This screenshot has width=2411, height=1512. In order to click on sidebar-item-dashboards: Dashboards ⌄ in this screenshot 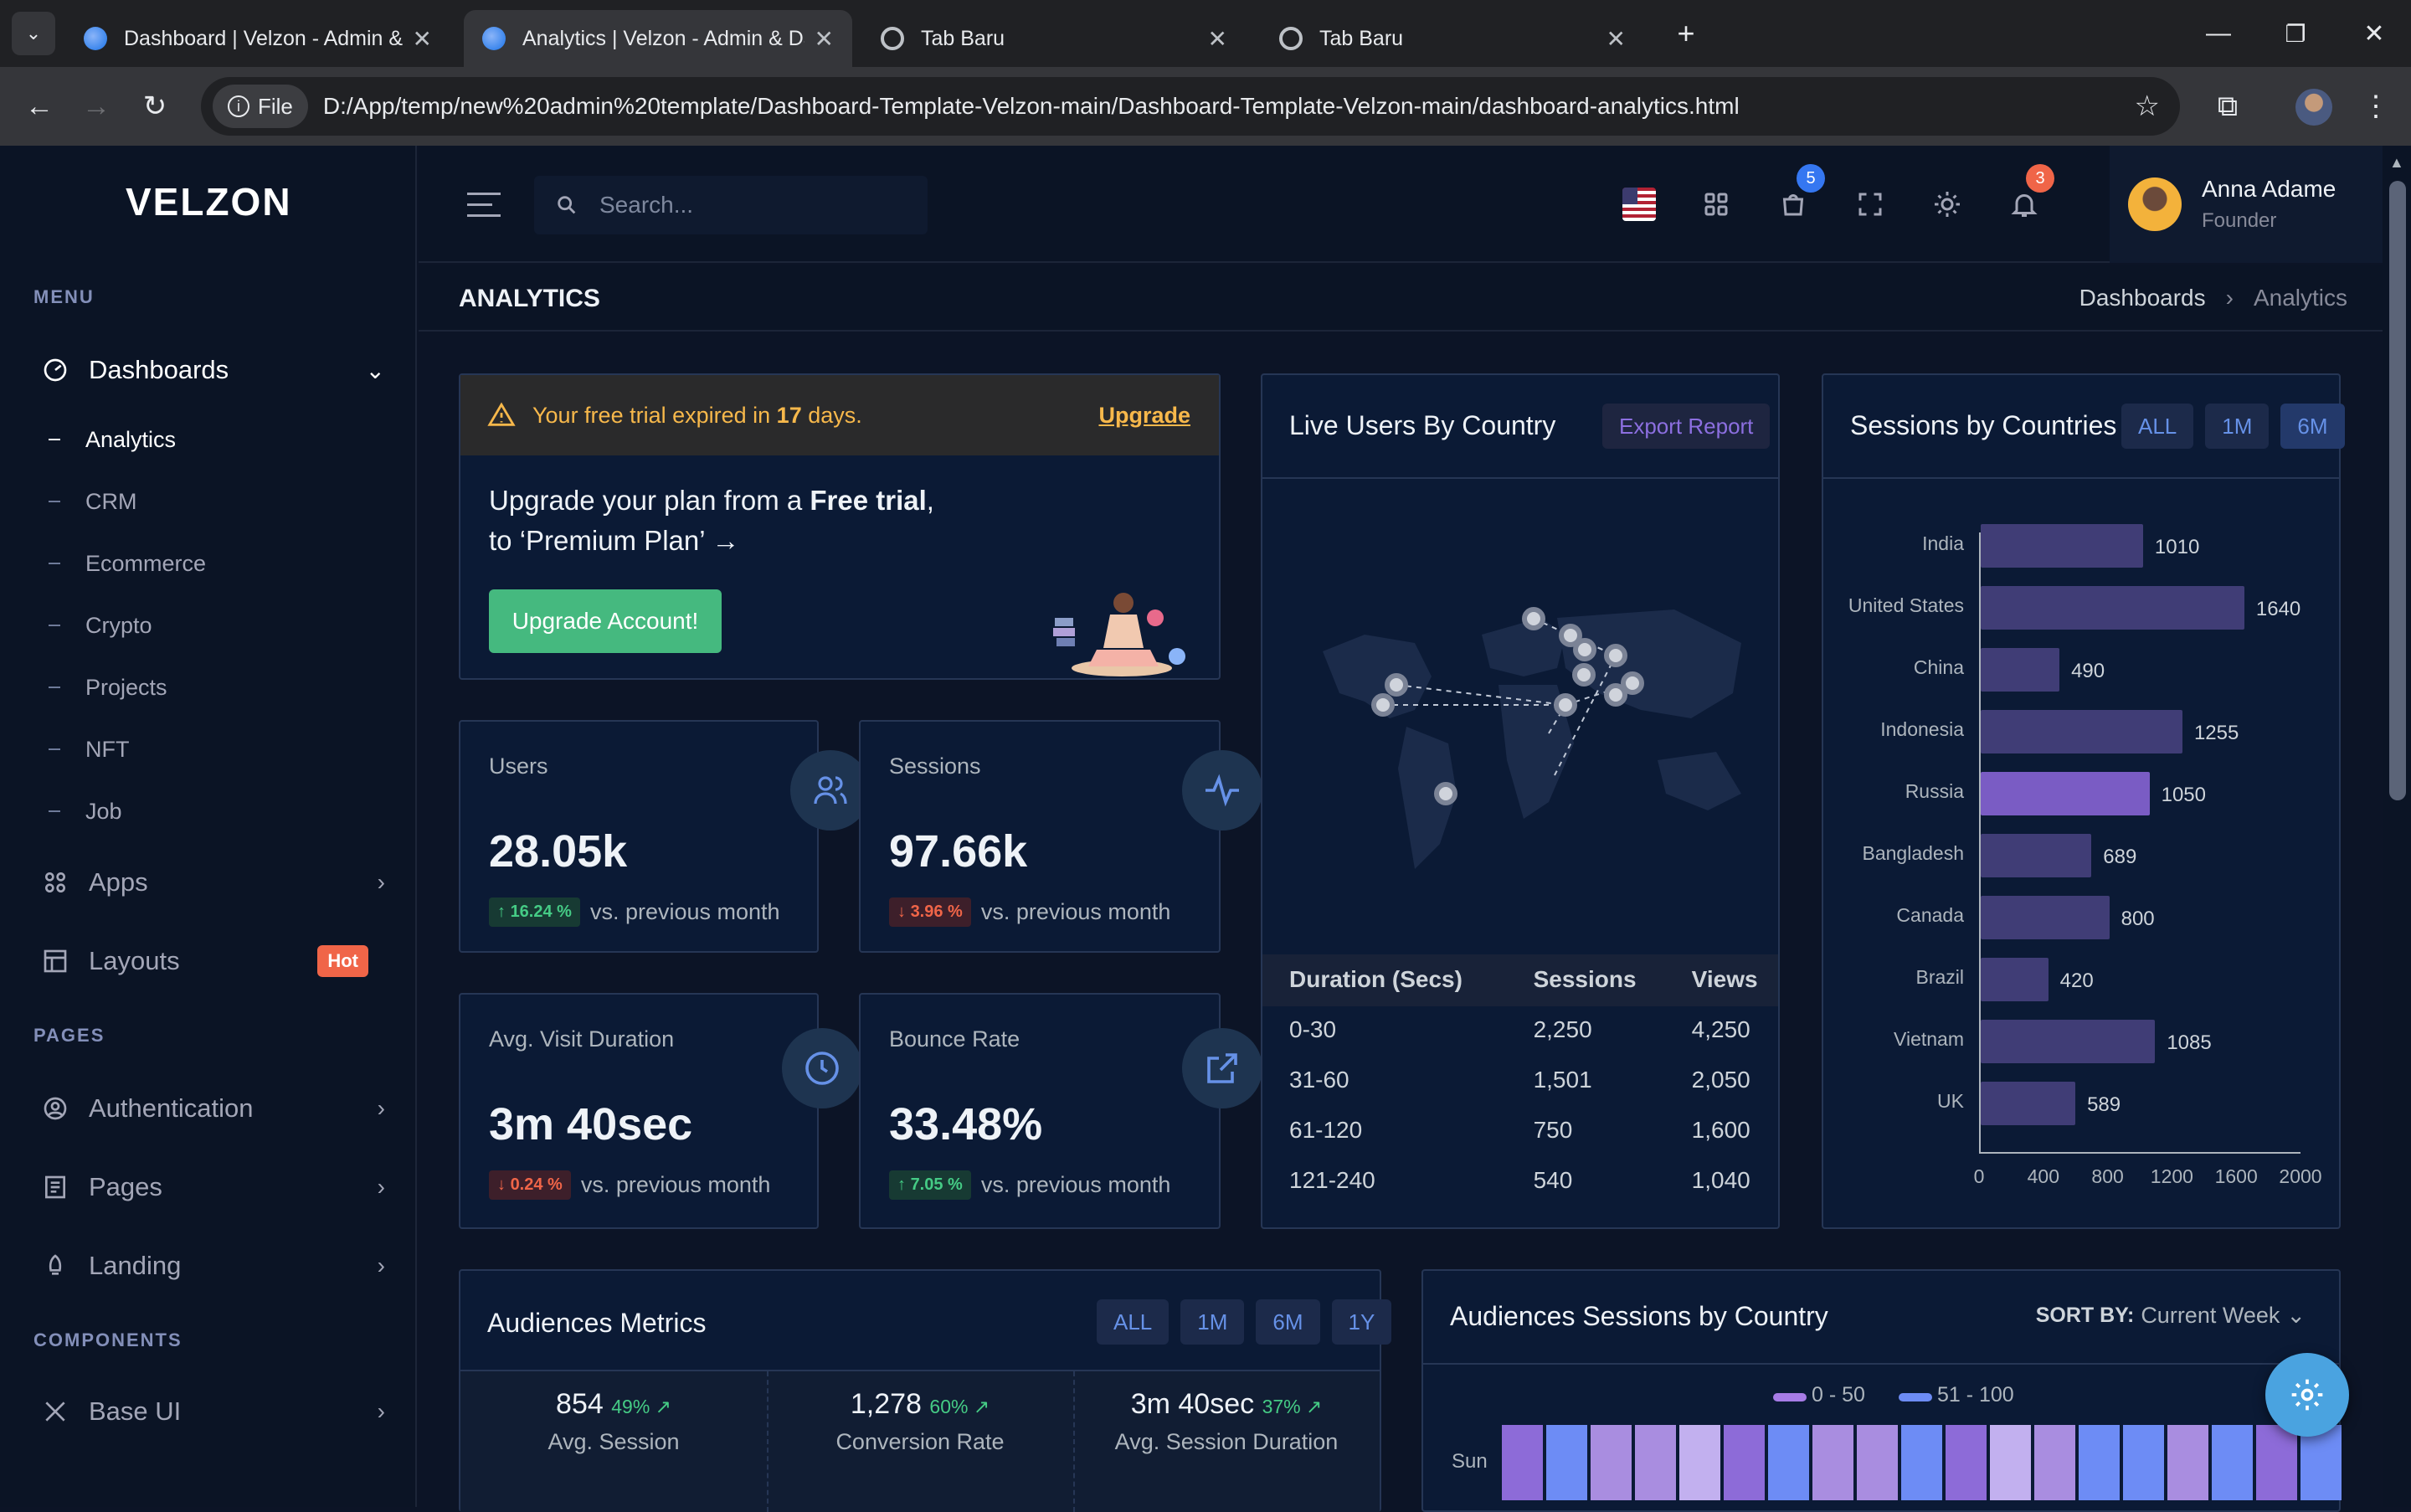, I will do `click(213, 370)`.